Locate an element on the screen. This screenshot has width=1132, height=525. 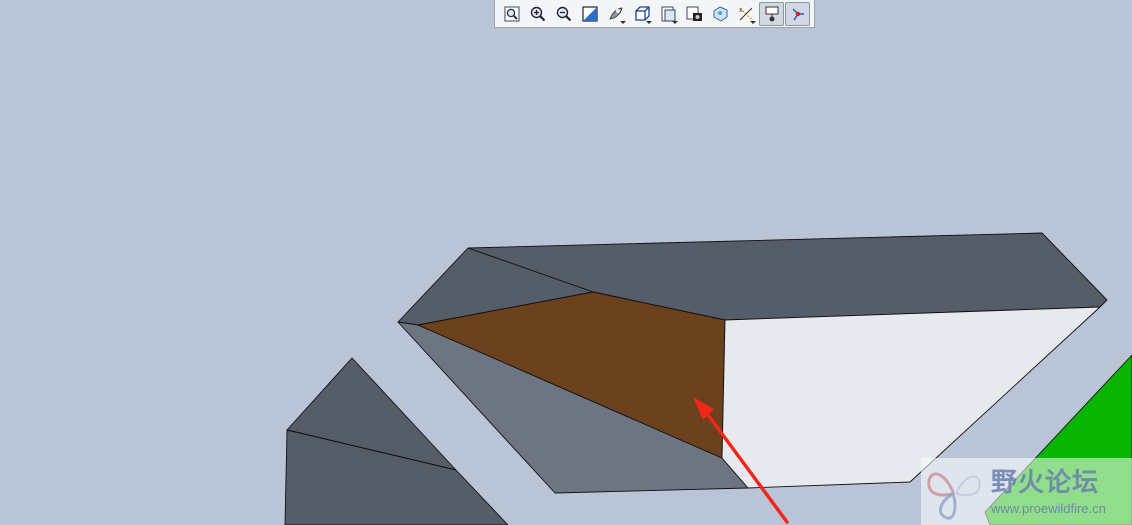
spin-center-button is located at coordinates (797, 13).